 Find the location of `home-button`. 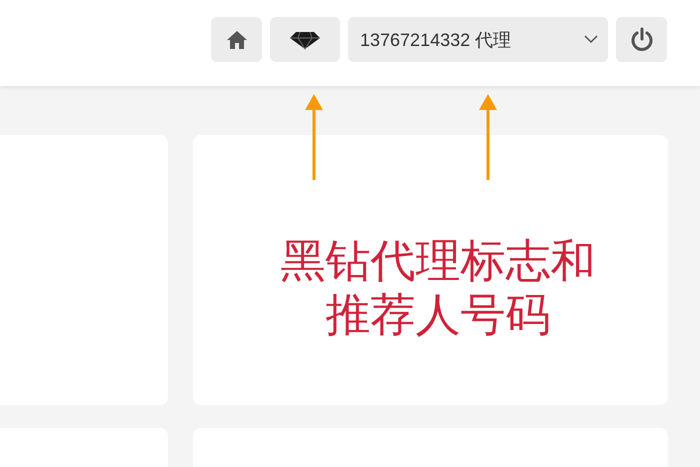

home-button is located at coordinates (236, 39).